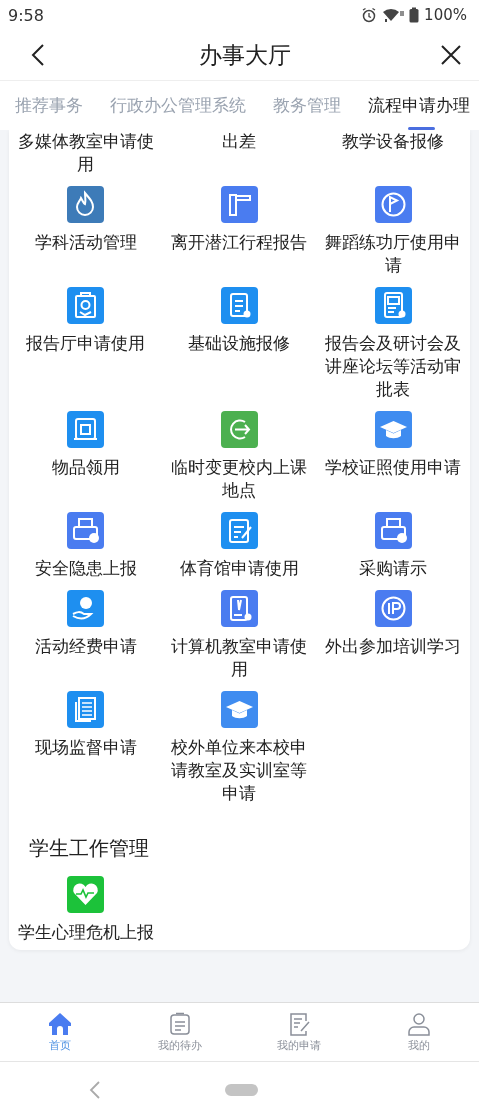  What do you see at coordinates (244, 55) in the screenshot?
I see `page-title: 办事大厅` at bounding box center [244, 55].